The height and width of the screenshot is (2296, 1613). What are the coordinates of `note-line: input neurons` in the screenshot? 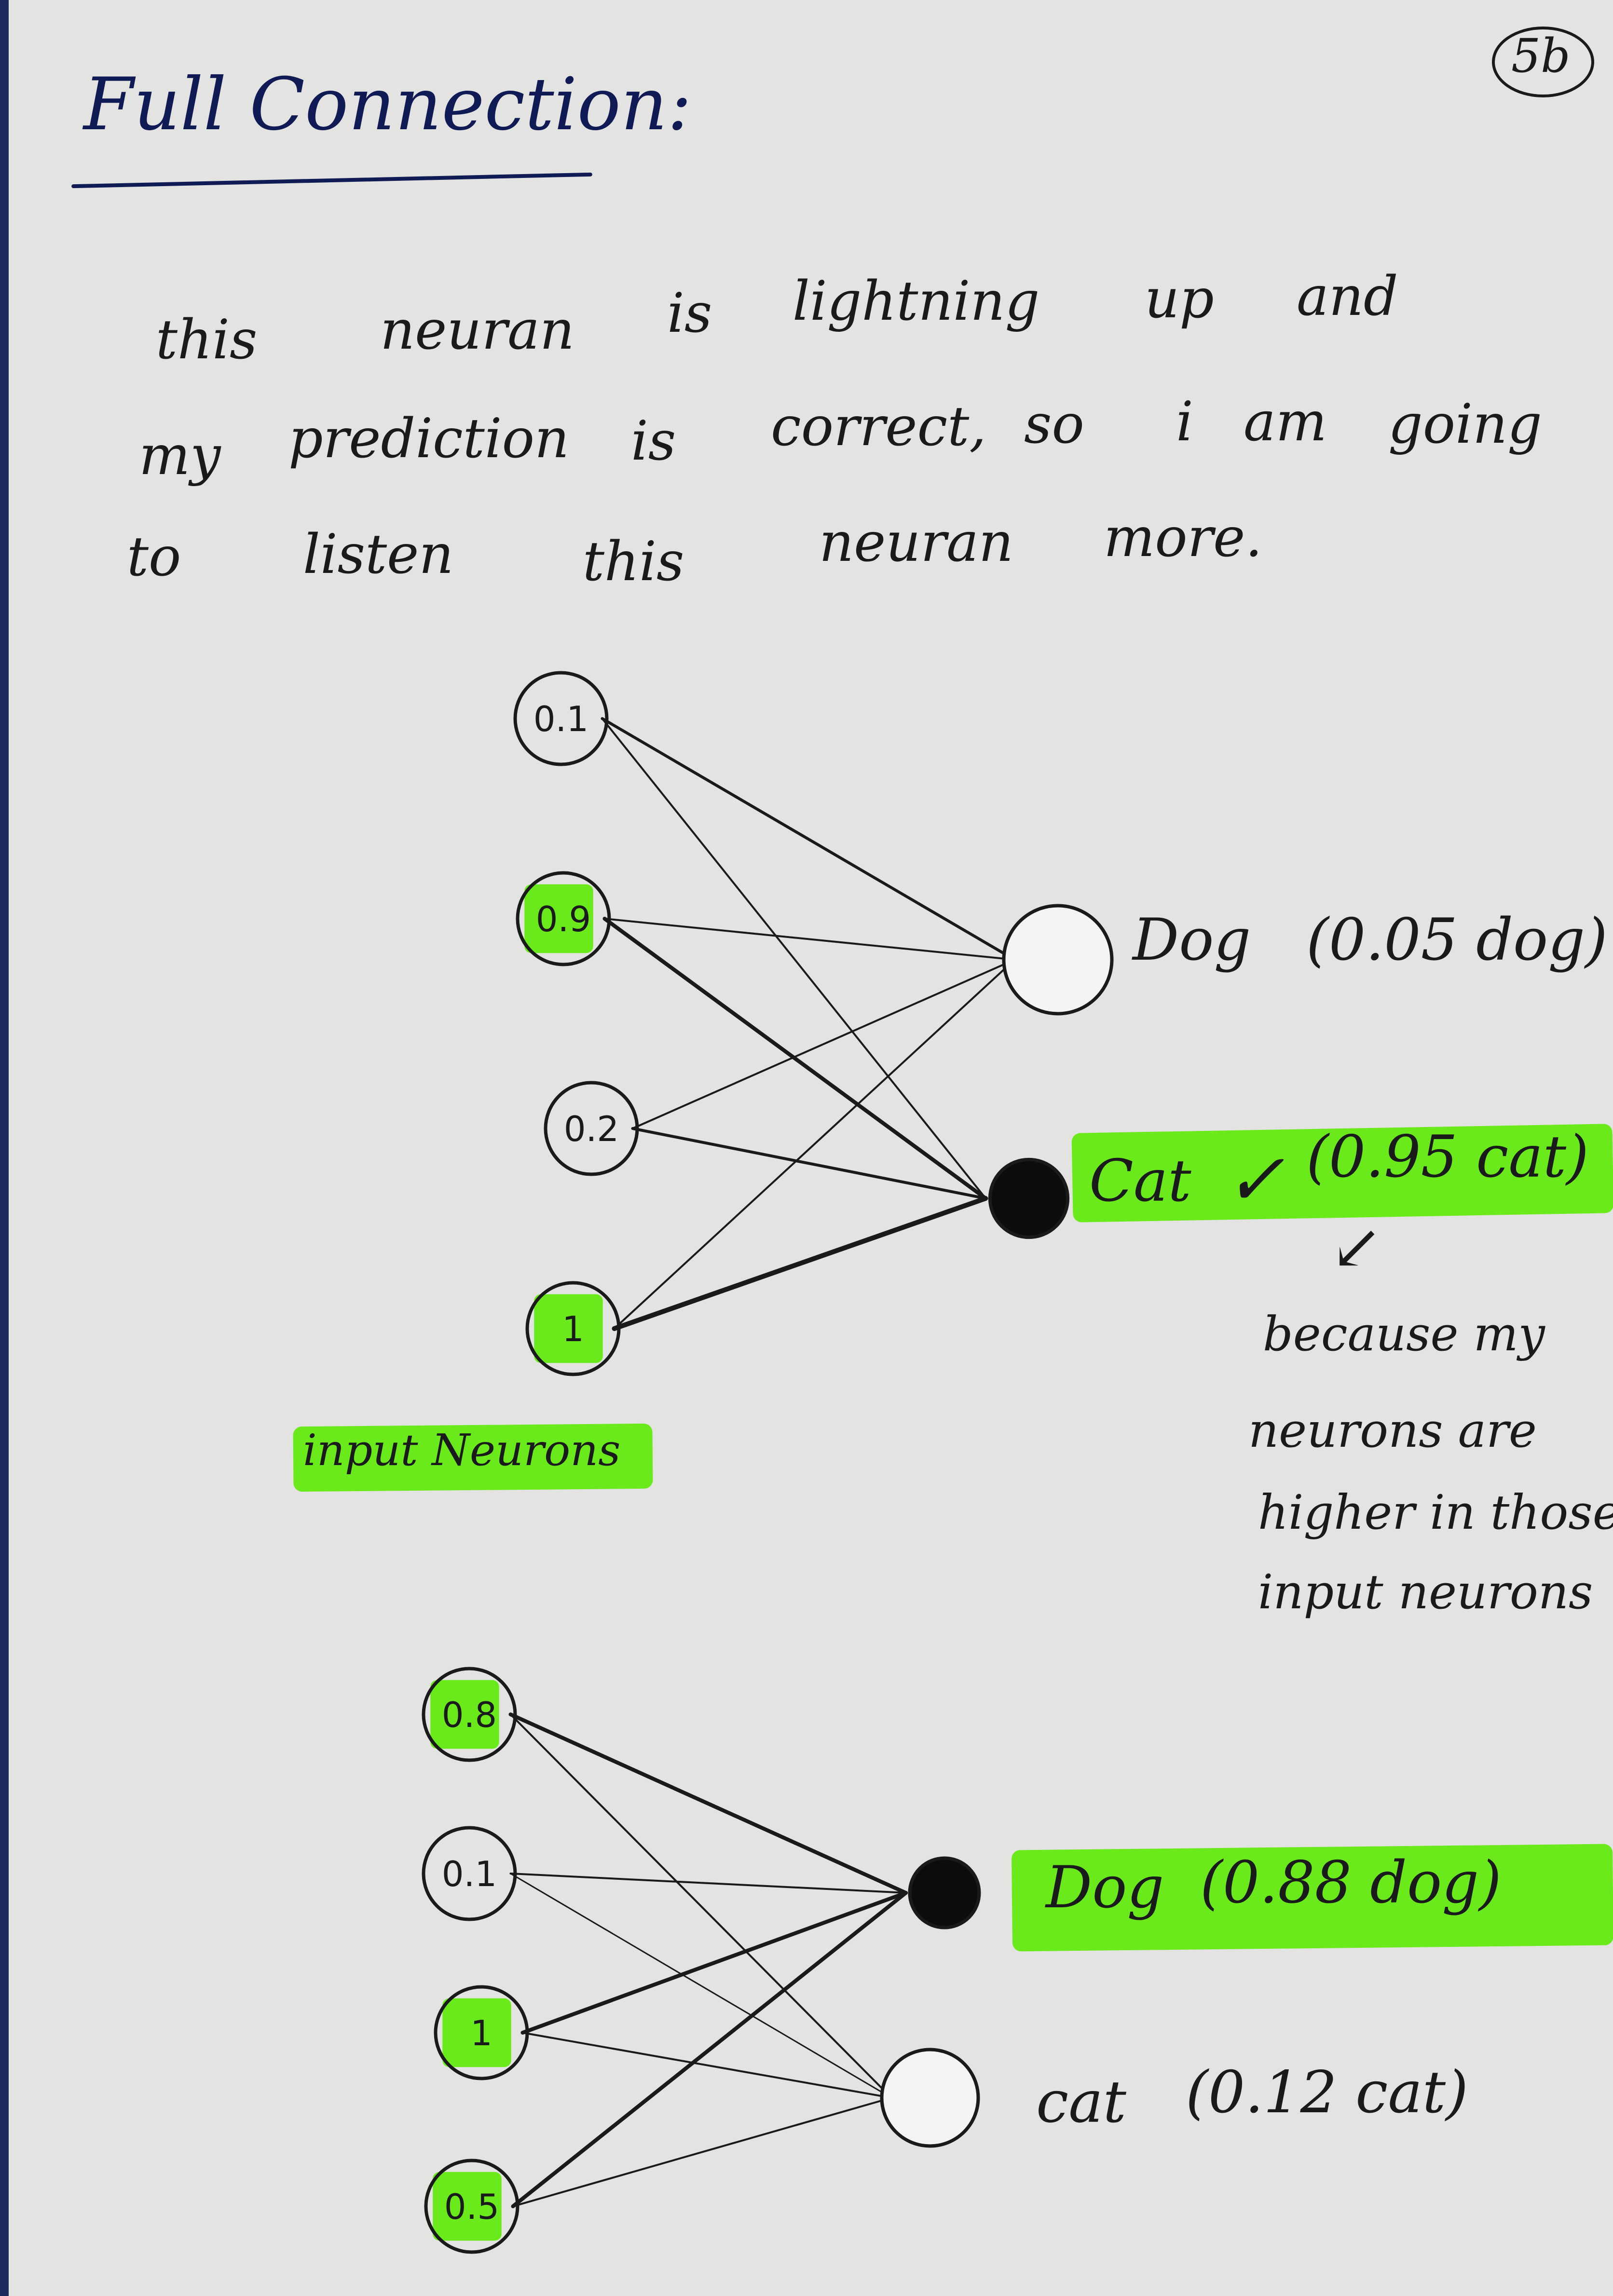 It's located at (1425, 1592).